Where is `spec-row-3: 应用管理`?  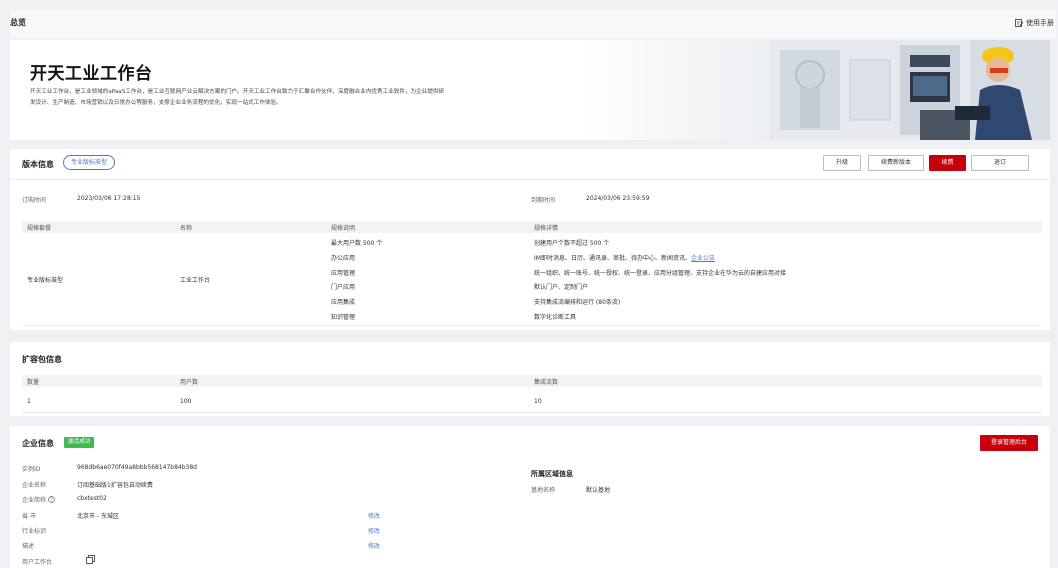 spec-row-3: 应用管理 is located at coordinates (343, 273).